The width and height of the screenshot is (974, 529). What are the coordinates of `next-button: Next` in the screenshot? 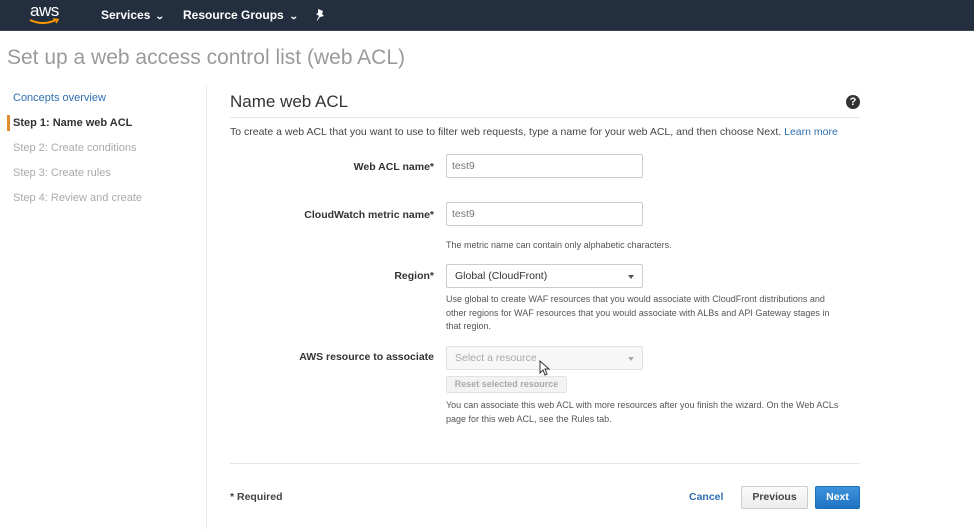 It's located at (837, 497).